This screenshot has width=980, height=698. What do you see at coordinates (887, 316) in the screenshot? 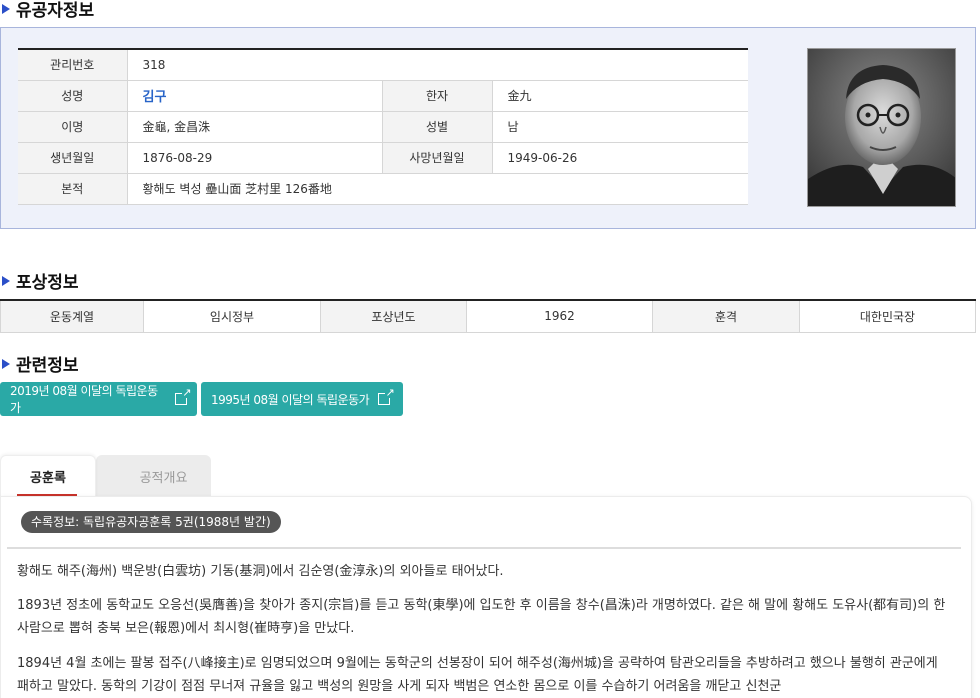
I see `medal-value: 대한민국장` at bounding box center [887, 316].